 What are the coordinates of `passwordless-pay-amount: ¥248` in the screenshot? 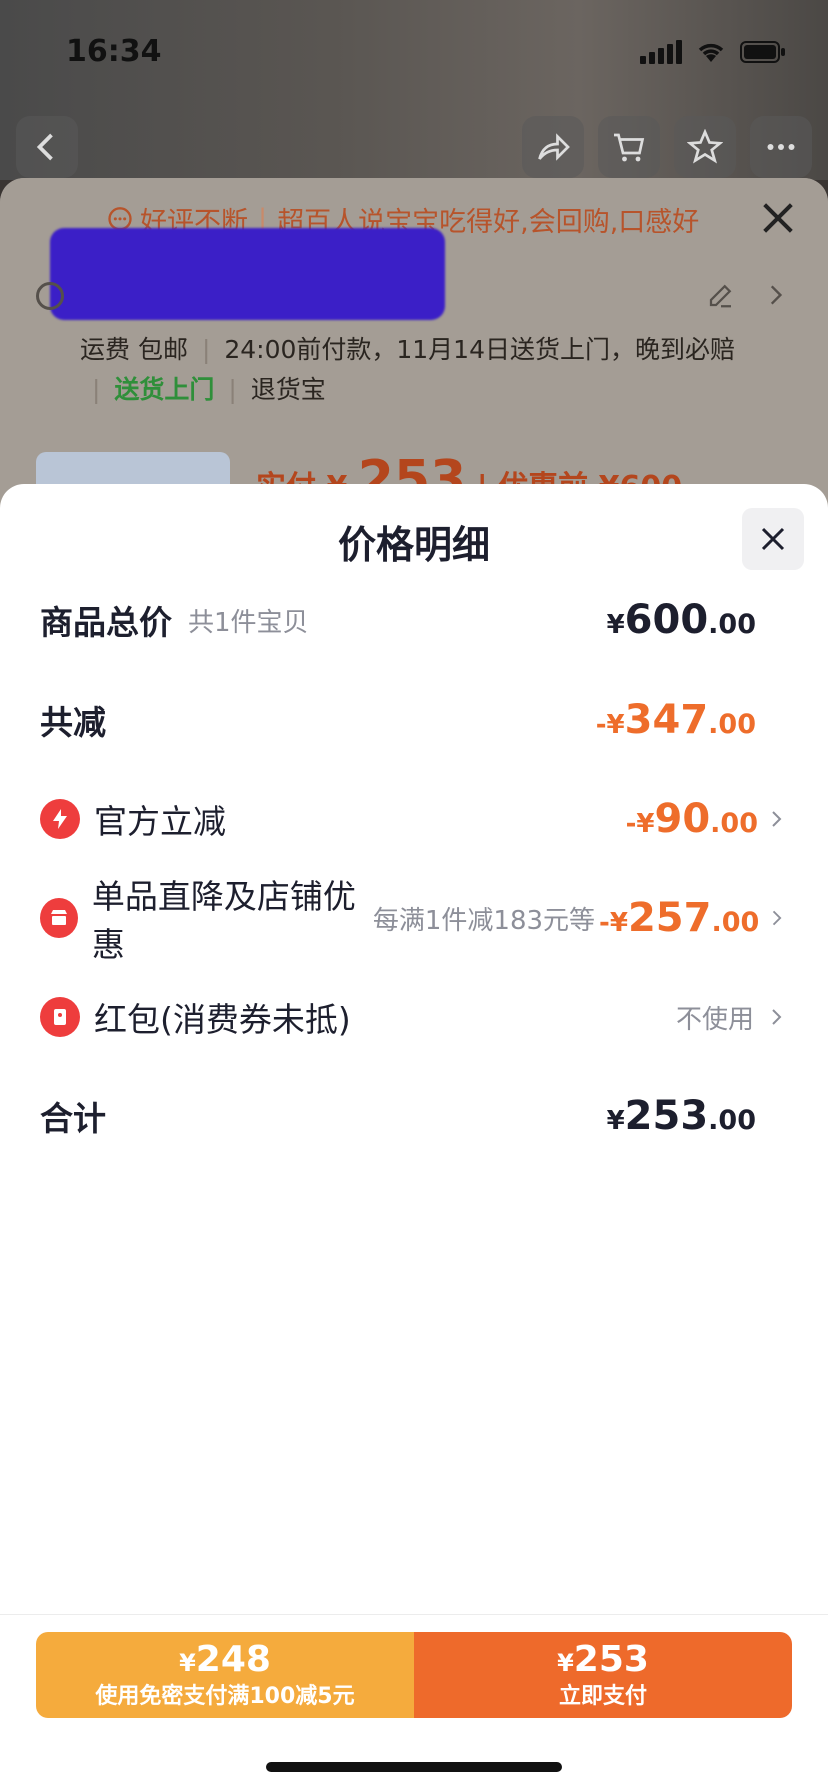 It's located at (225, 1659).